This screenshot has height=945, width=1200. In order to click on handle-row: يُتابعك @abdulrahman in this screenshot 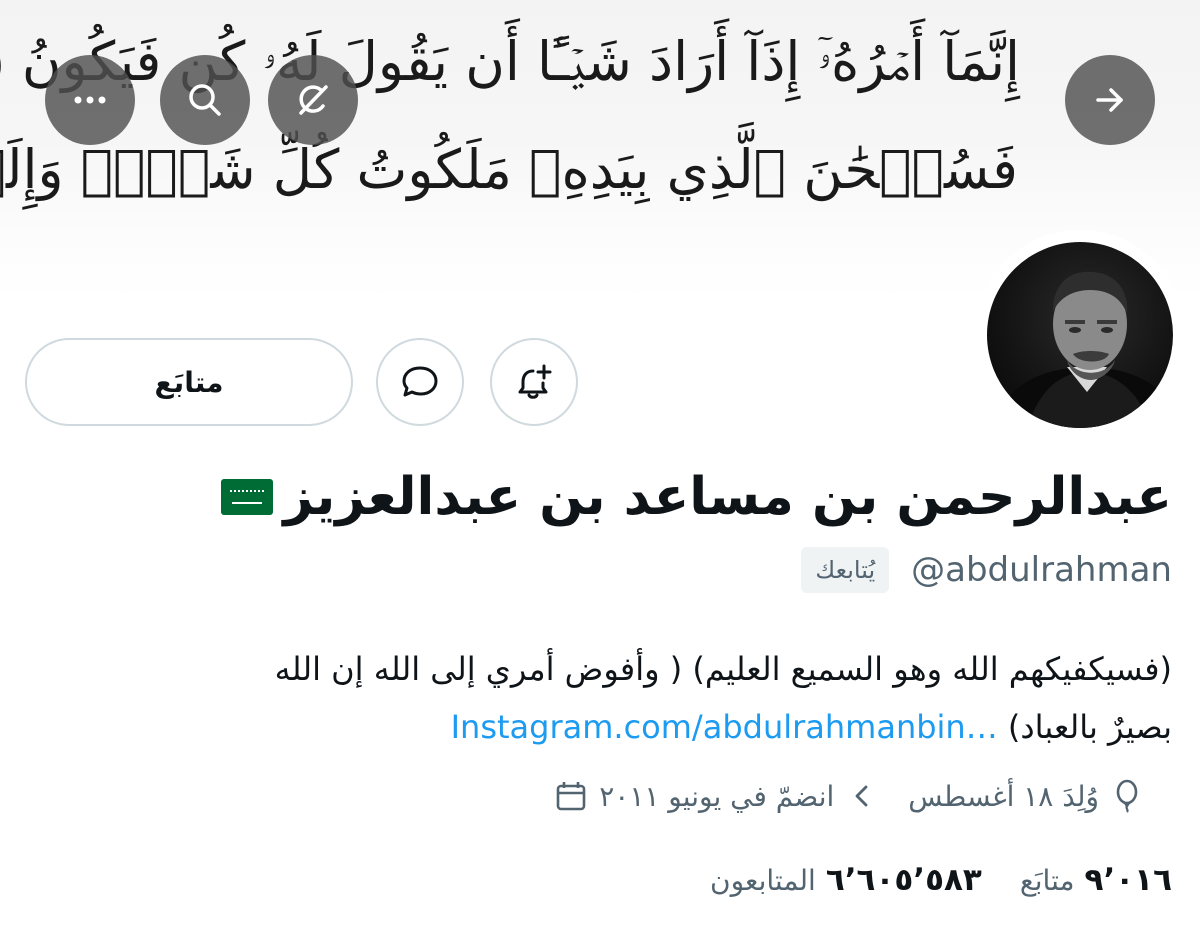, I will do `click(986, 570)`.